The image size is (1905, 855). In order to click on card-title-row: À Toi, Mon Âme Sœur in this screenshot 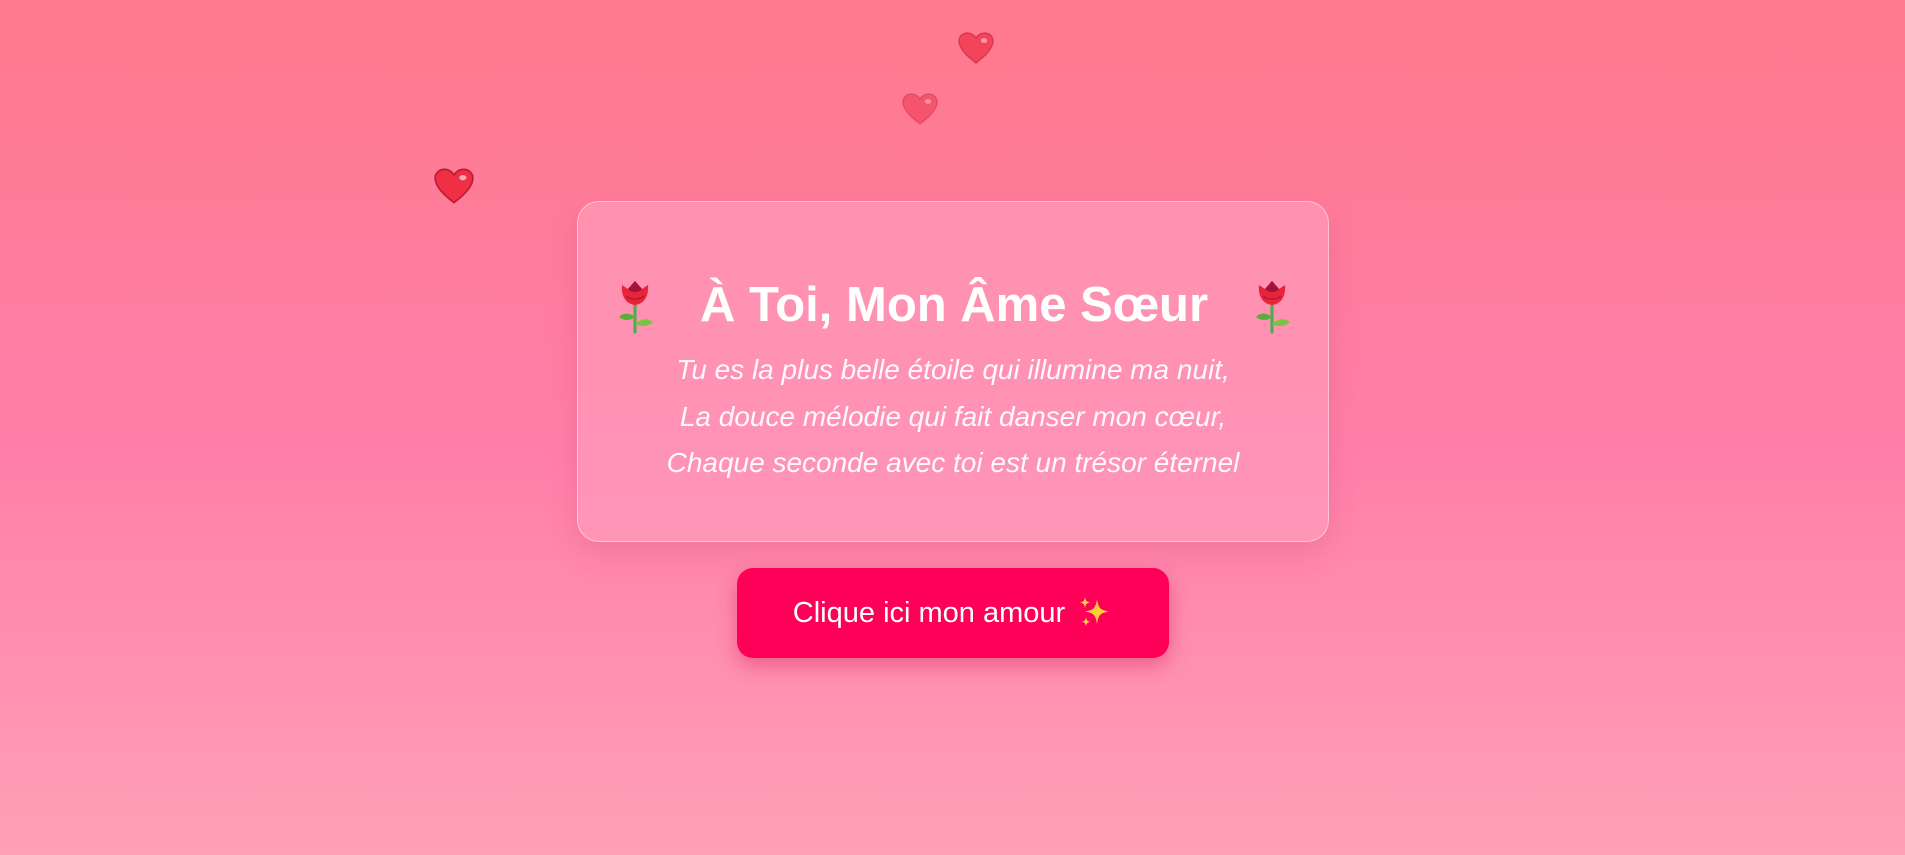, I will do `click(953, 305)`.